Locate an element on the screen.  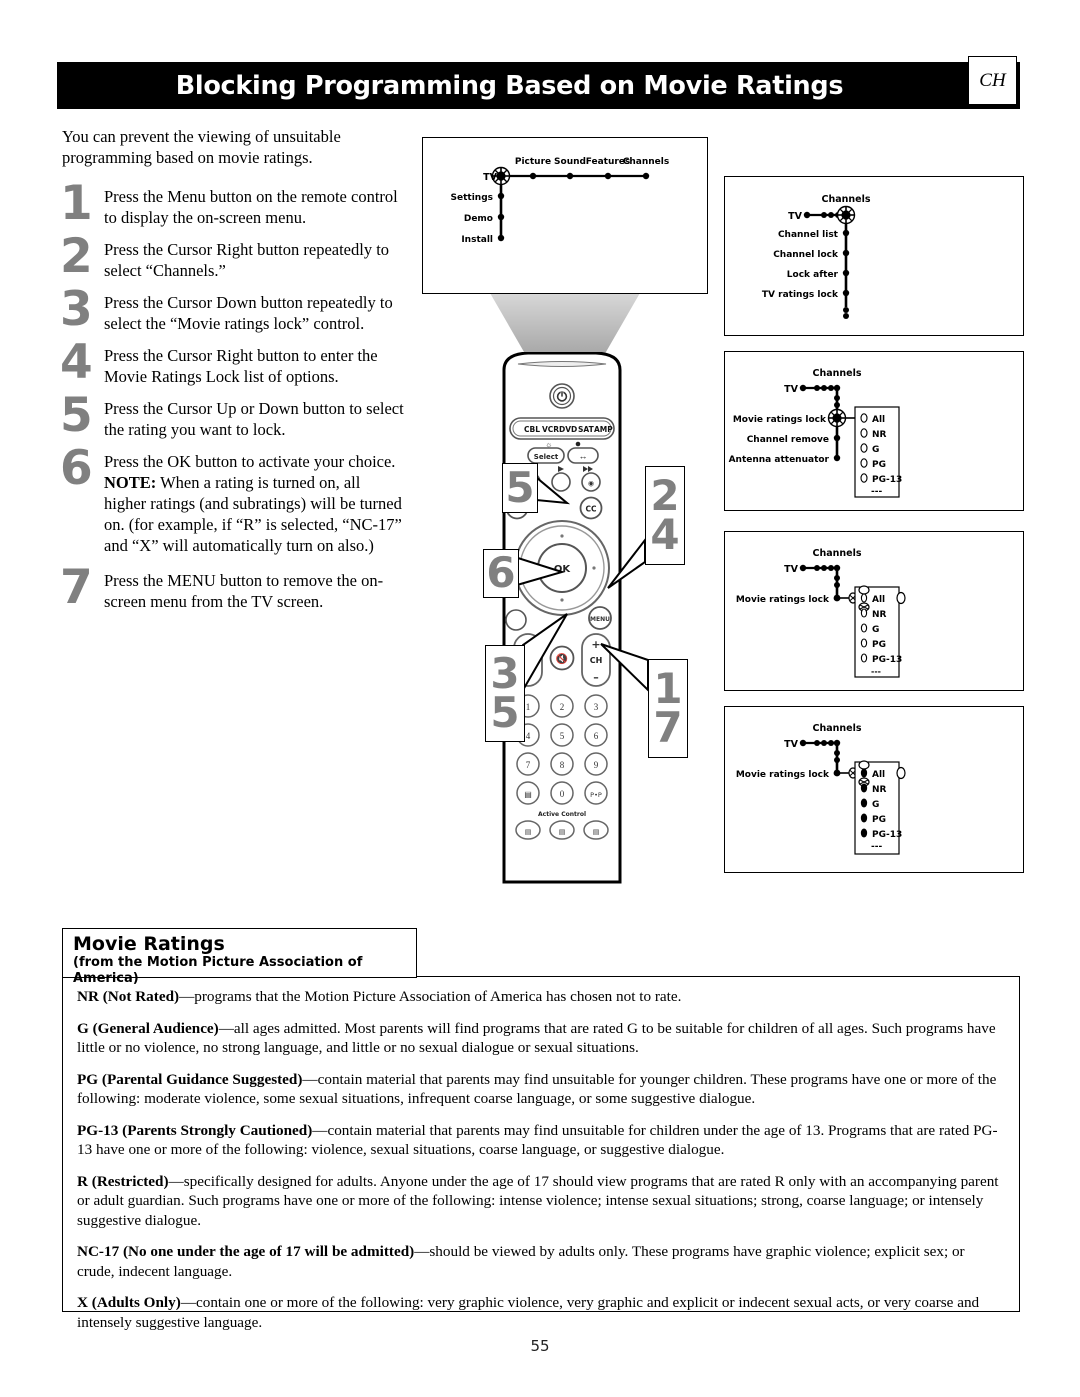
menu-item-channel-lock: Channel lock is located at coordinates (806, 255).